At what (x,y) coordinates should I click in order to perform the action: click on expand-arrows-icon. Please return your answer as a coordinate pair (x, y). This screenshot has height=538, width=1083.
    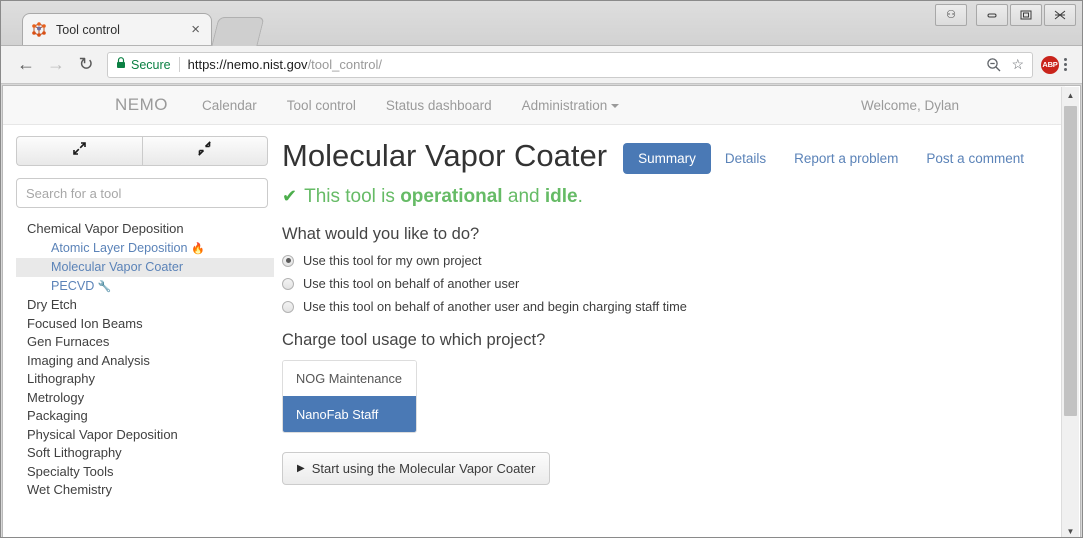
    Looking at the image, I should click on (79, 151).